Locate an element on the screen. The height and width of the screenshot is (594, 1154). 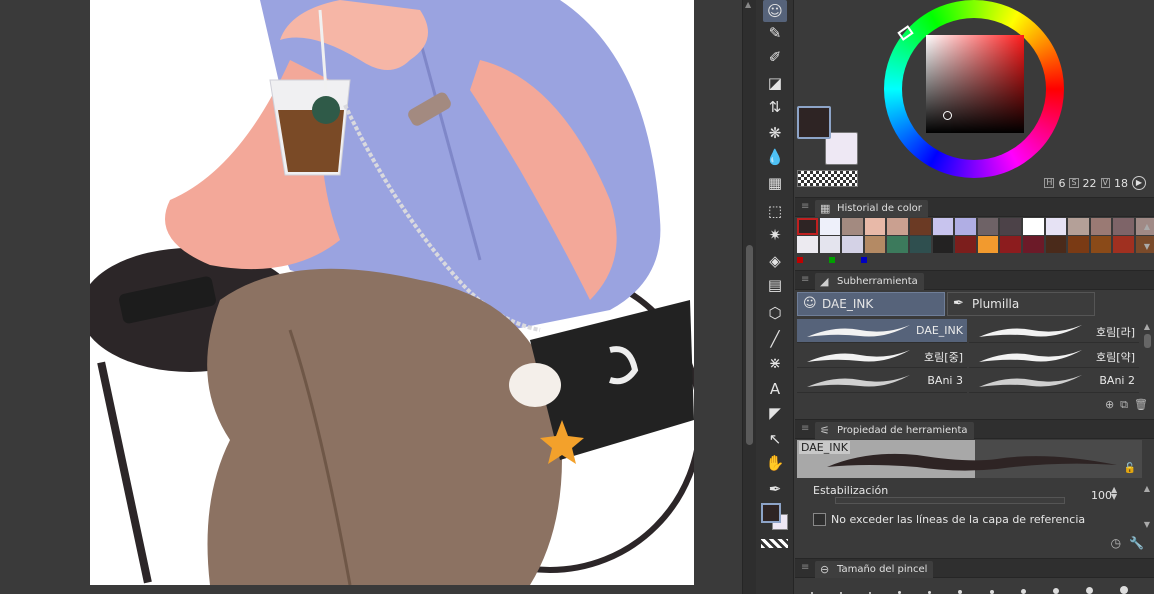
prop-scroll-down-icon: ▼ is located at coordinates (1147, 524).